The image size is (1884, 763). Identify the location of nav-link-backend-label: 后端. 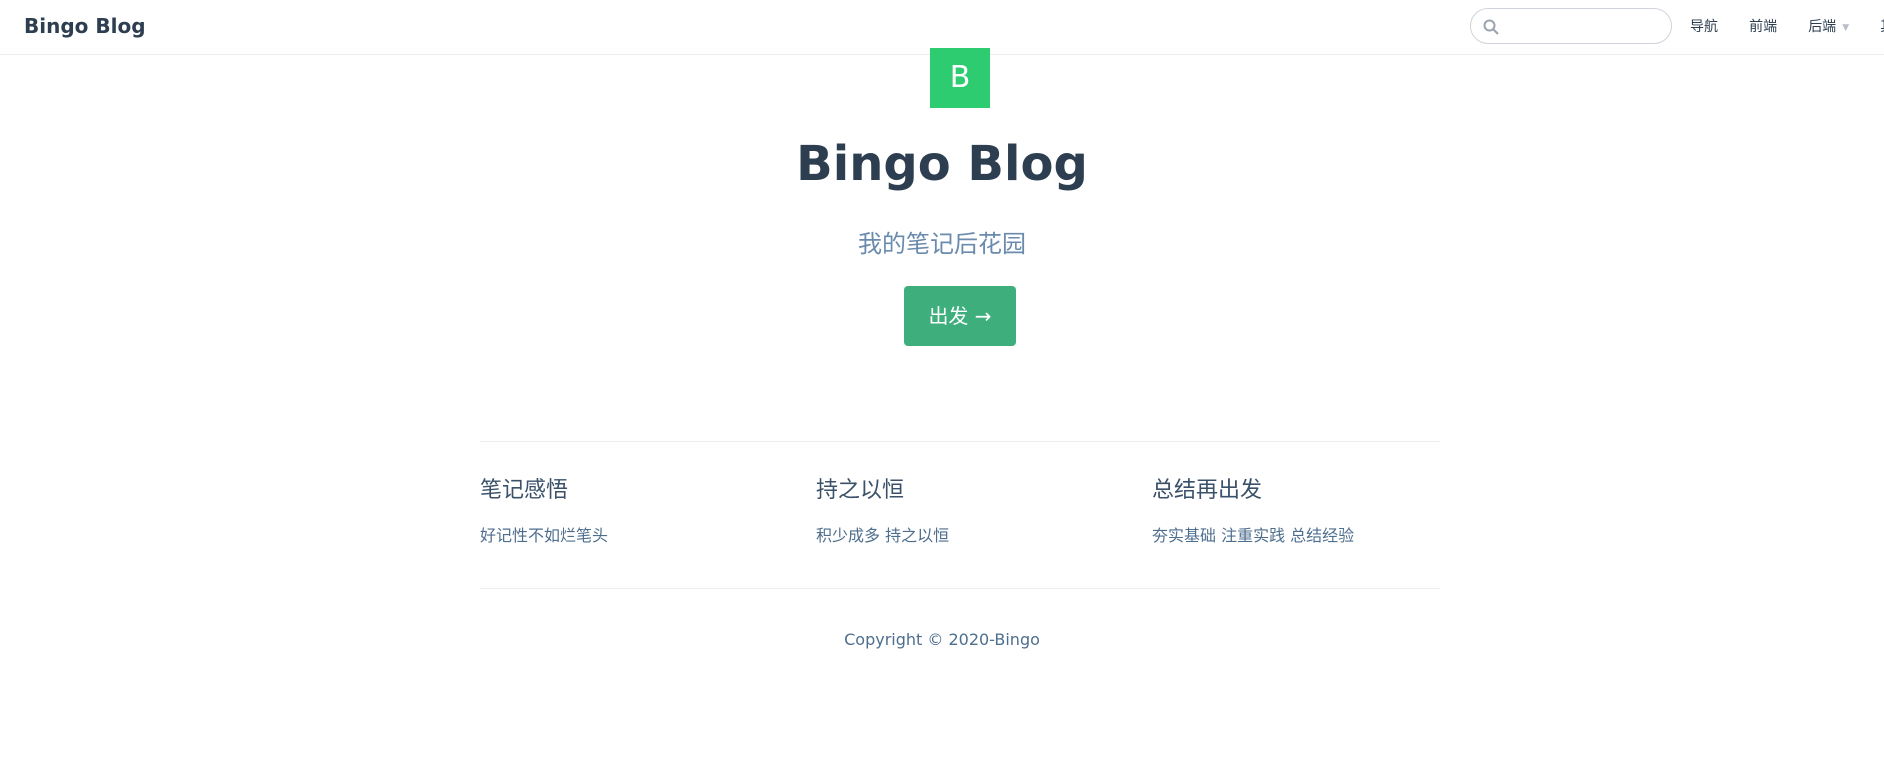
(1822, 27).